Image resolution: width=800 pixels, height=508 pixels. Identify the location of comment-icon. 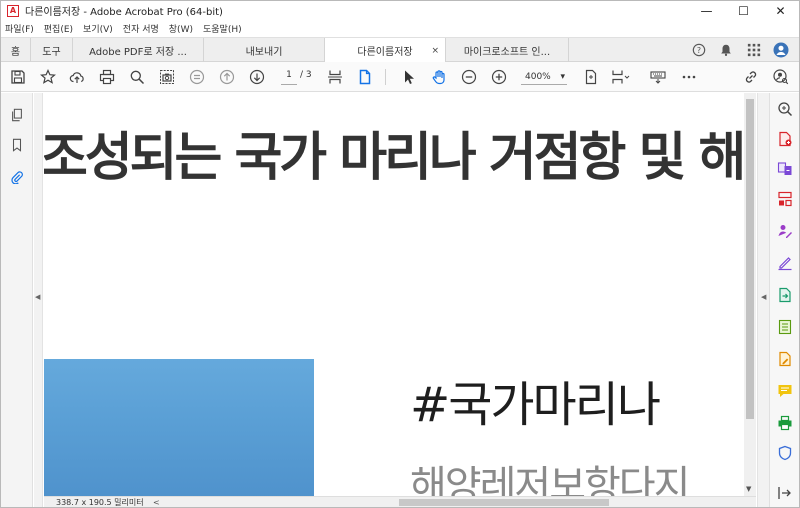
(785, 391).